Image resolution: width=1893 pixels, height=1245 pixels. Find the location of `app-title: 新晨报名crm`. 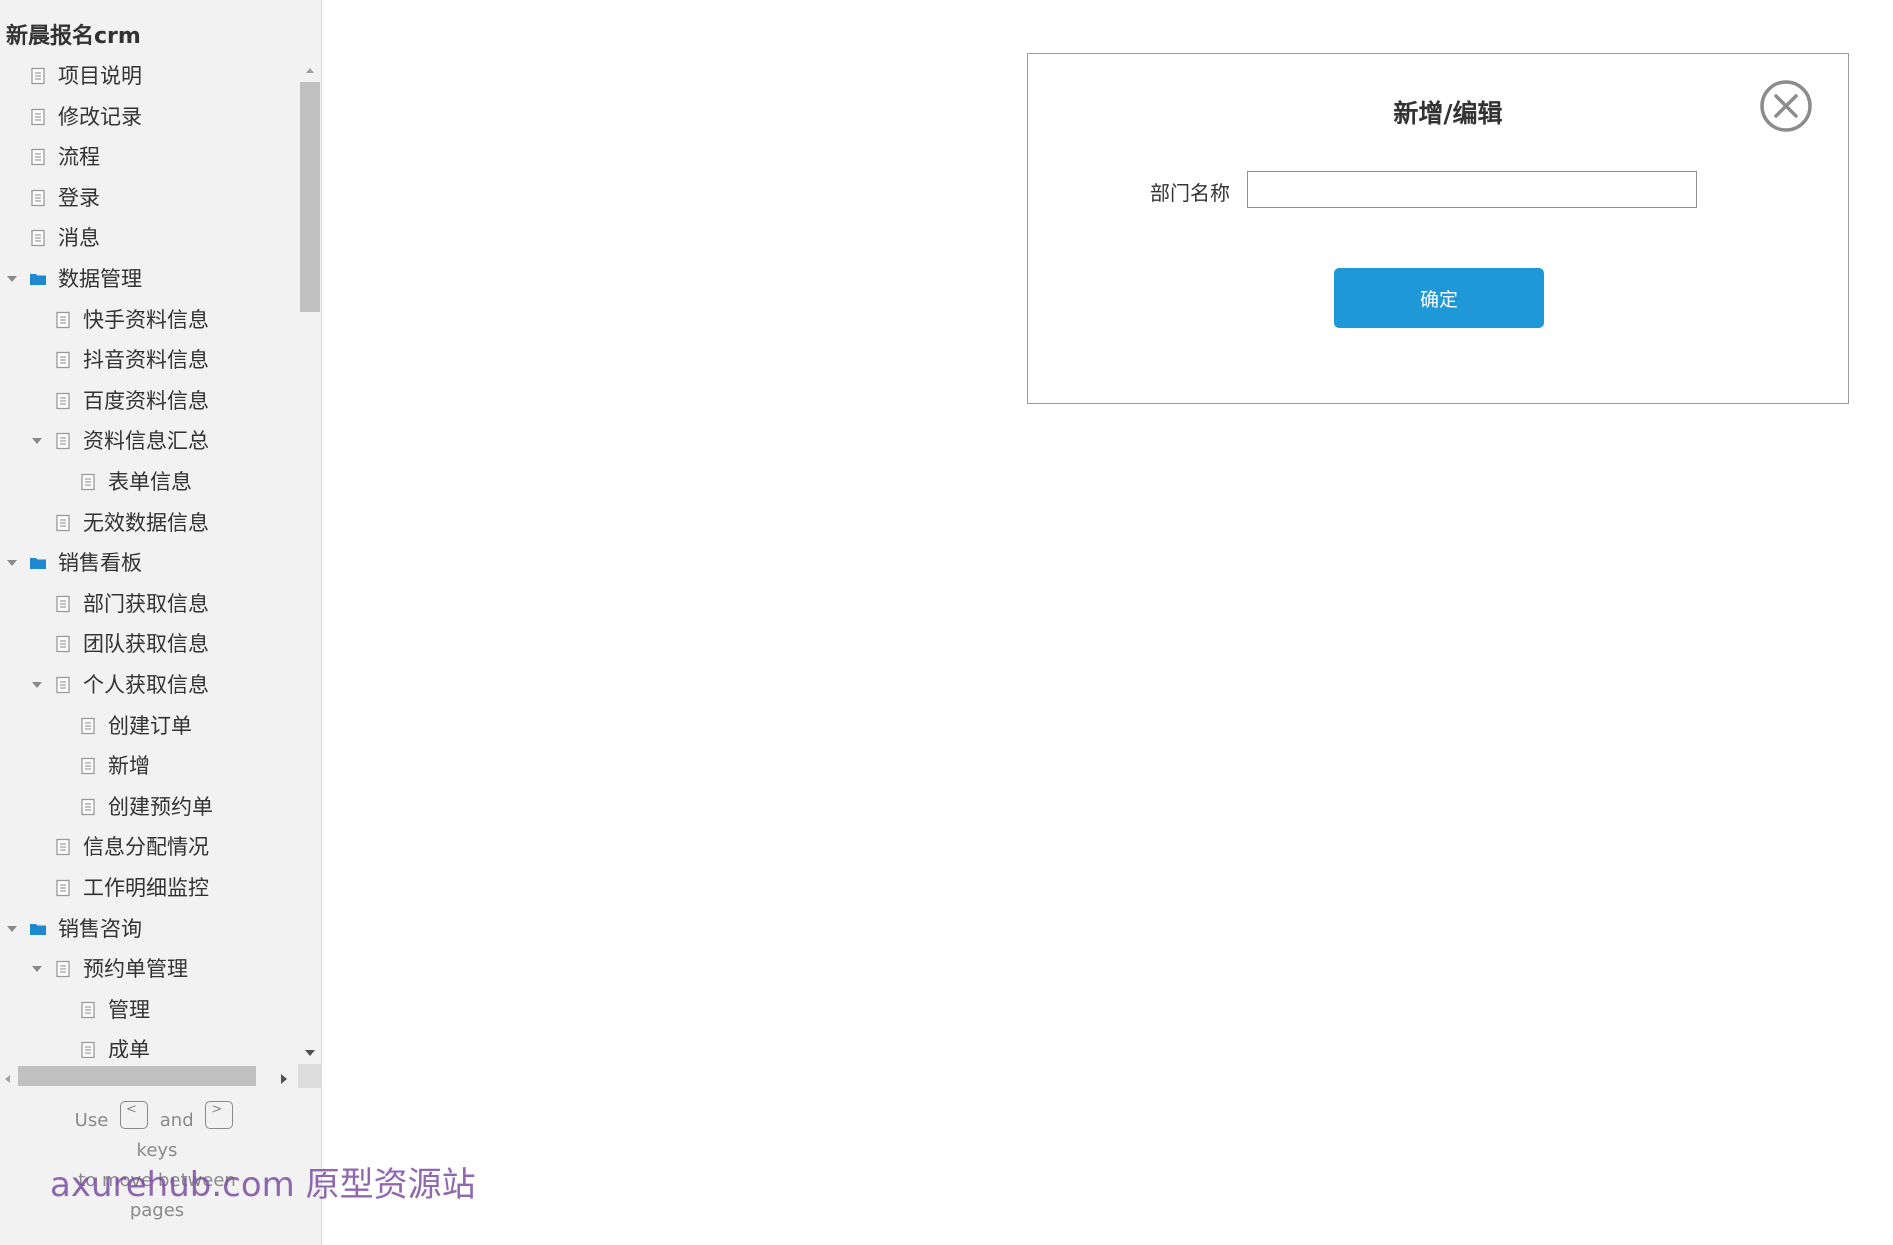

app-title: 新晨报名crm is located at coordinates (73, 36).